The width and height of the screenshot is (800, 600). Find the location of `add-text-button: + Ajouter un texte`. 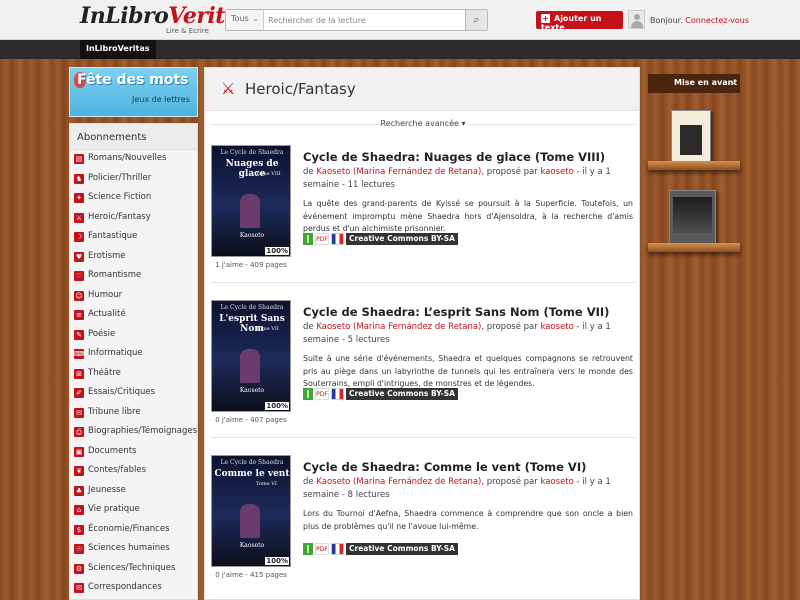

add-text-button: + Ajouter un texte is located at coordinates (579, 21).